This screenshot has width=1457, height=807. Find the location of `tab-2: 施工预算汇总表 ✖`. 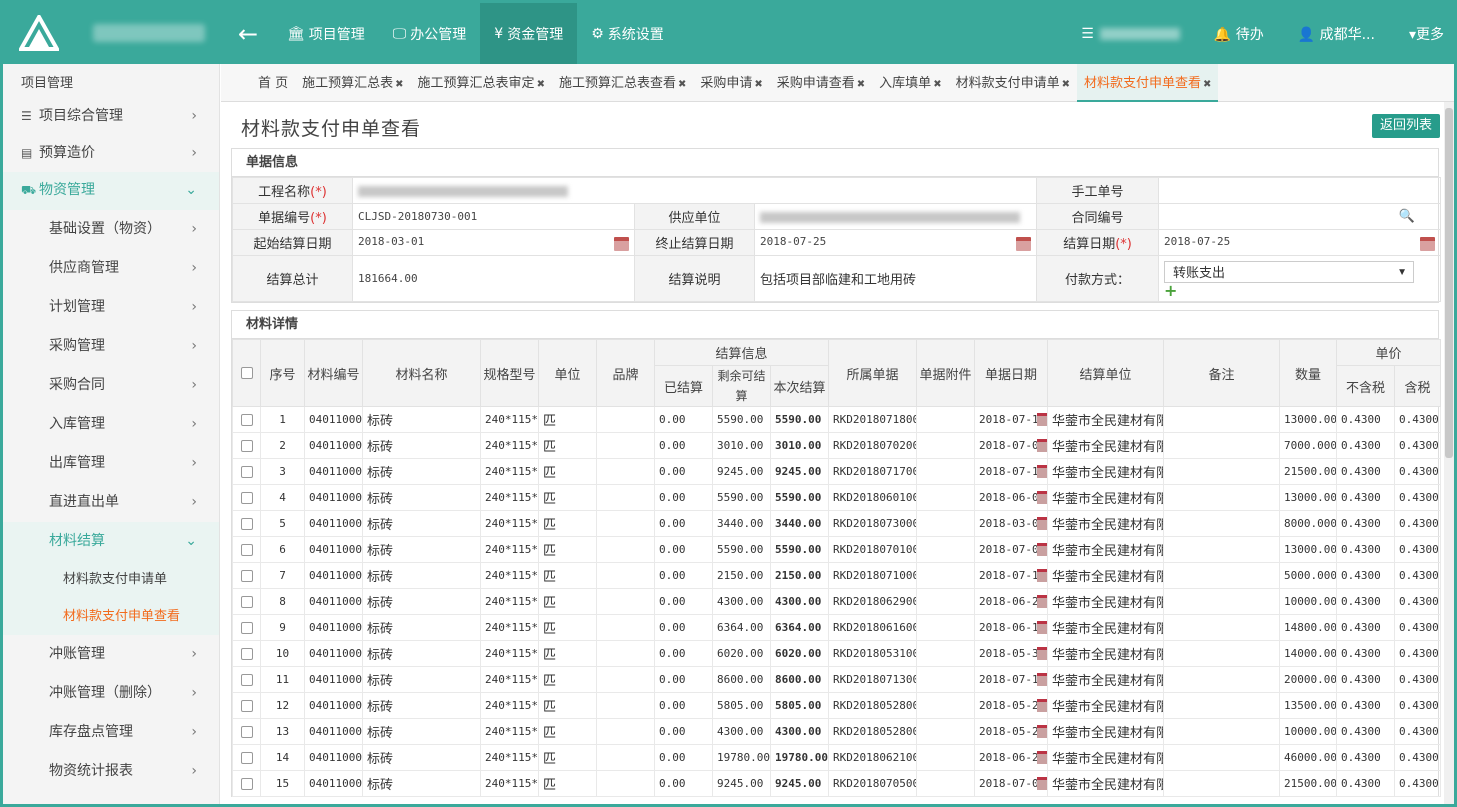

tab-2: 施工预算汇总表 ✖ is located at coordinates (352, 83).